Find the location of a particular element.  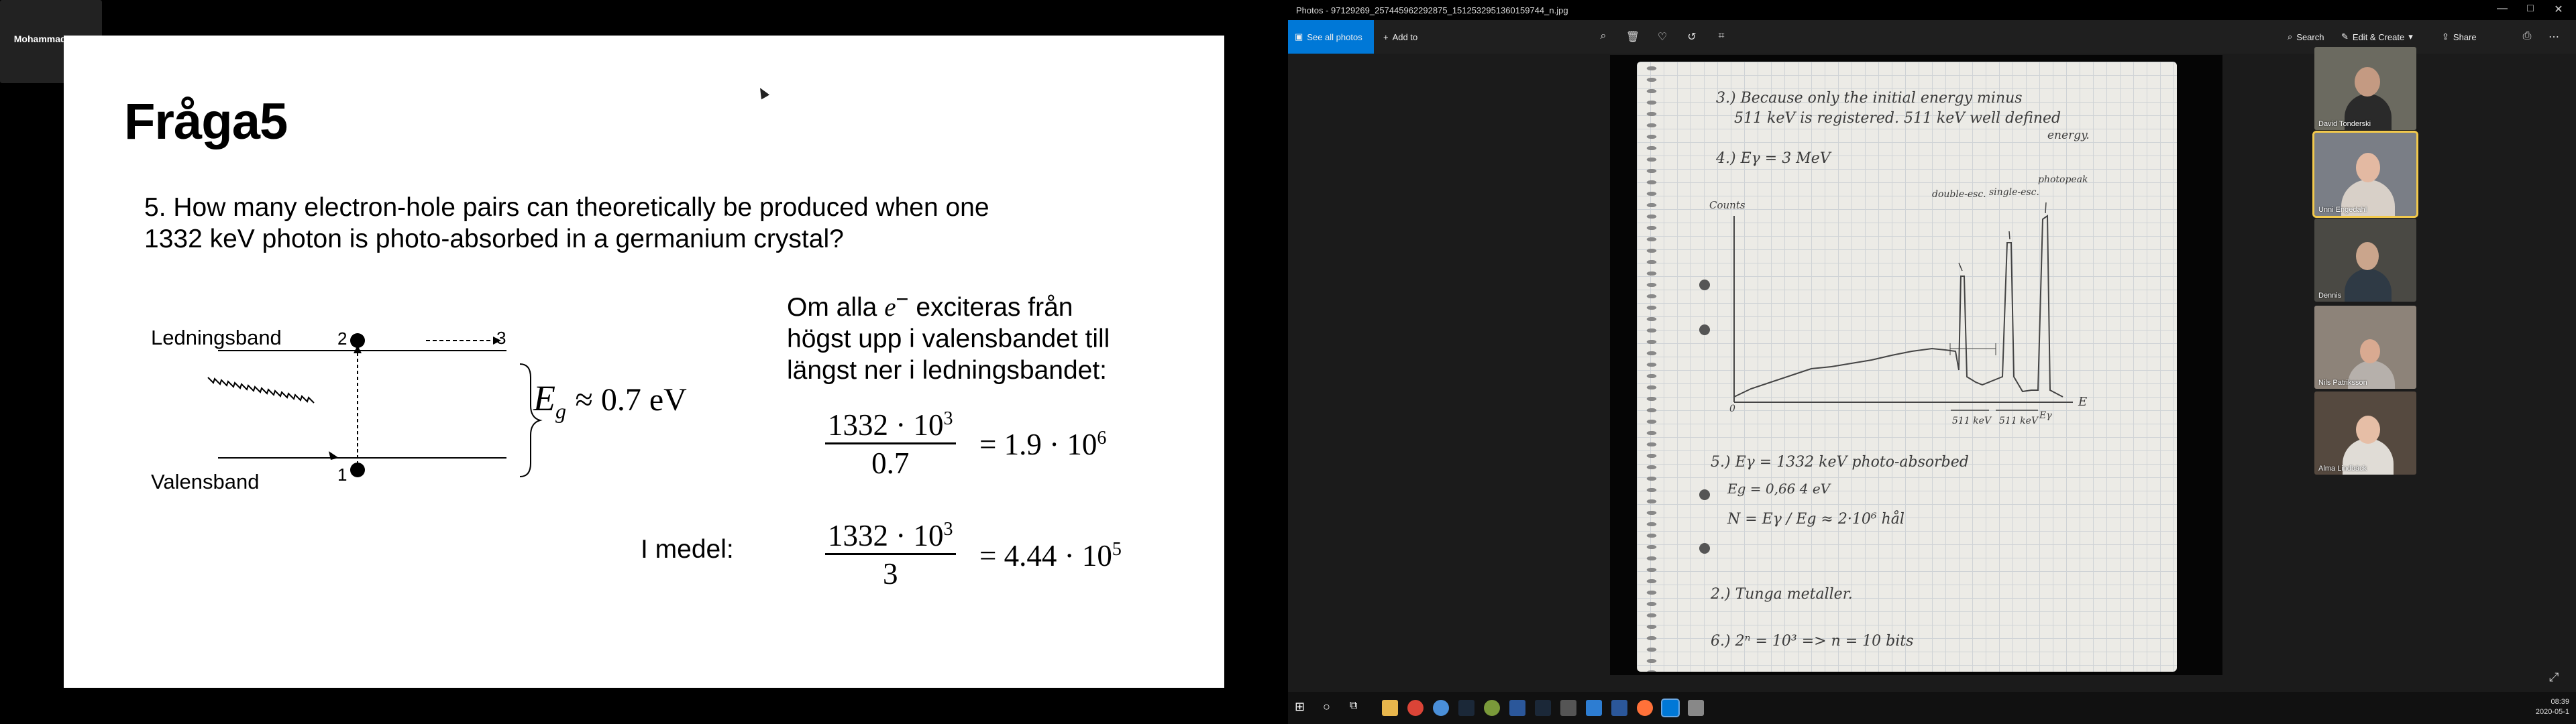

note-line: 2.) Tunga metaller. is located at coordinates (1782, 594).